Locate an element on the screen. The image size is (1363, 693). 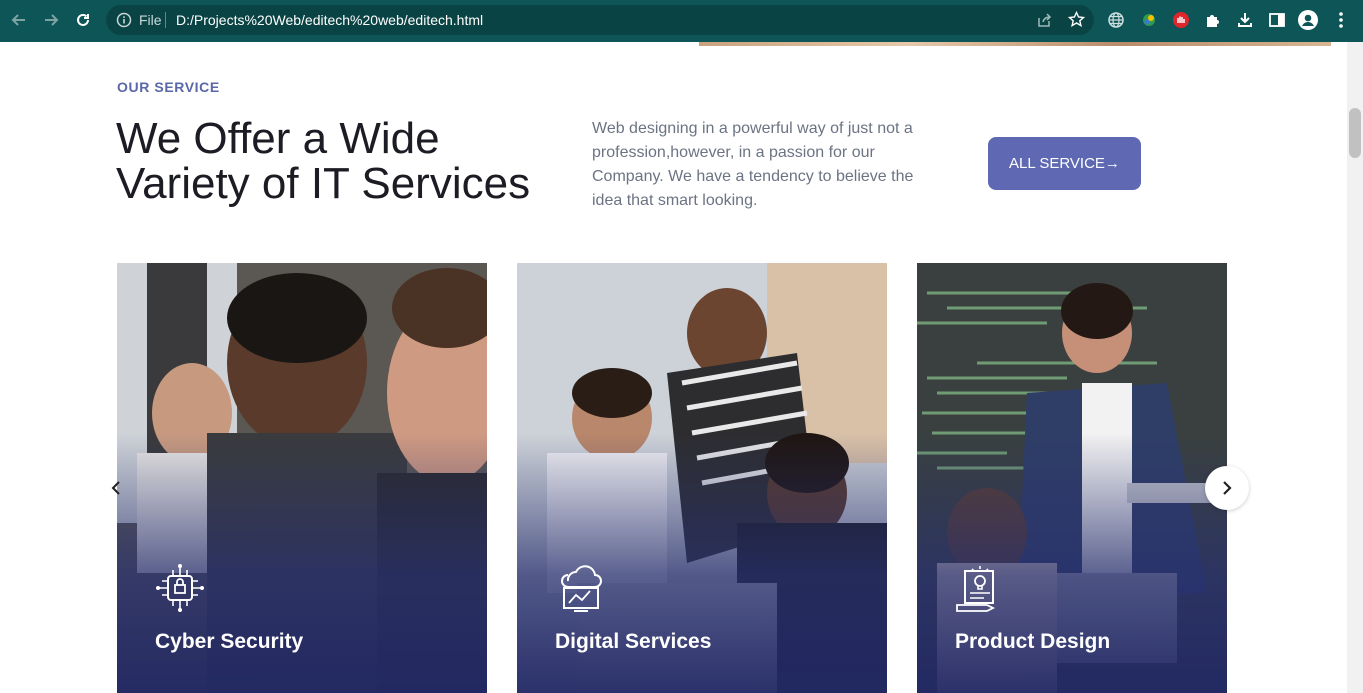
cloud-monitor-icon is located at coordinates (581, 588).